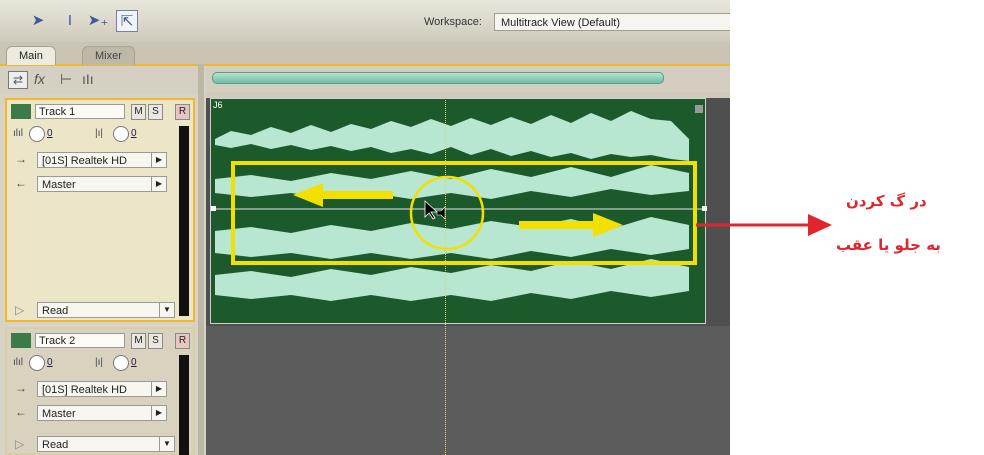 The width and height of the screenshot is (984, 455). What do you see at coordinates (612, 22) in the screenshot?
I see `workspace-select: Multitrack View (Default)` at bounding box center [612, 22].